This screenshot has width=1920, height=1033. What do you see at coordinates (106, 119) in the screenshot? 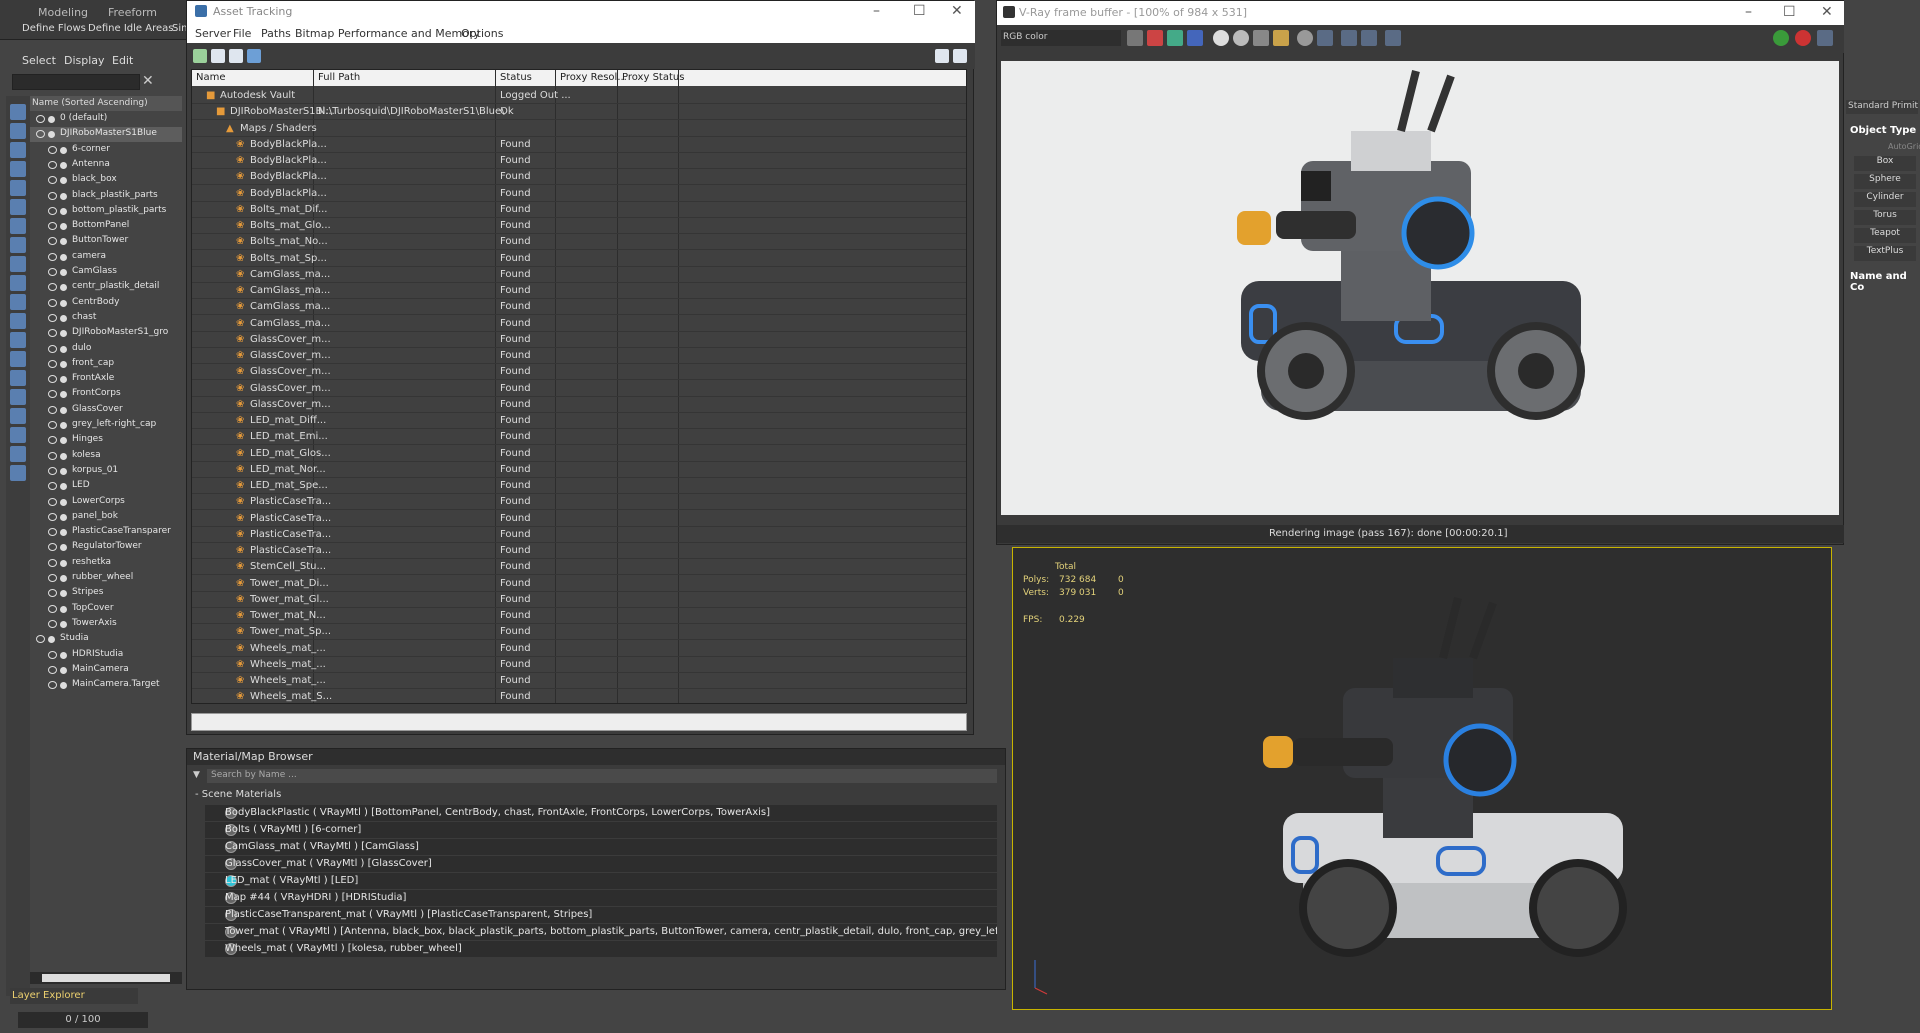
I see `tree-row: 0 (default)` at bounding box center [106, 119].